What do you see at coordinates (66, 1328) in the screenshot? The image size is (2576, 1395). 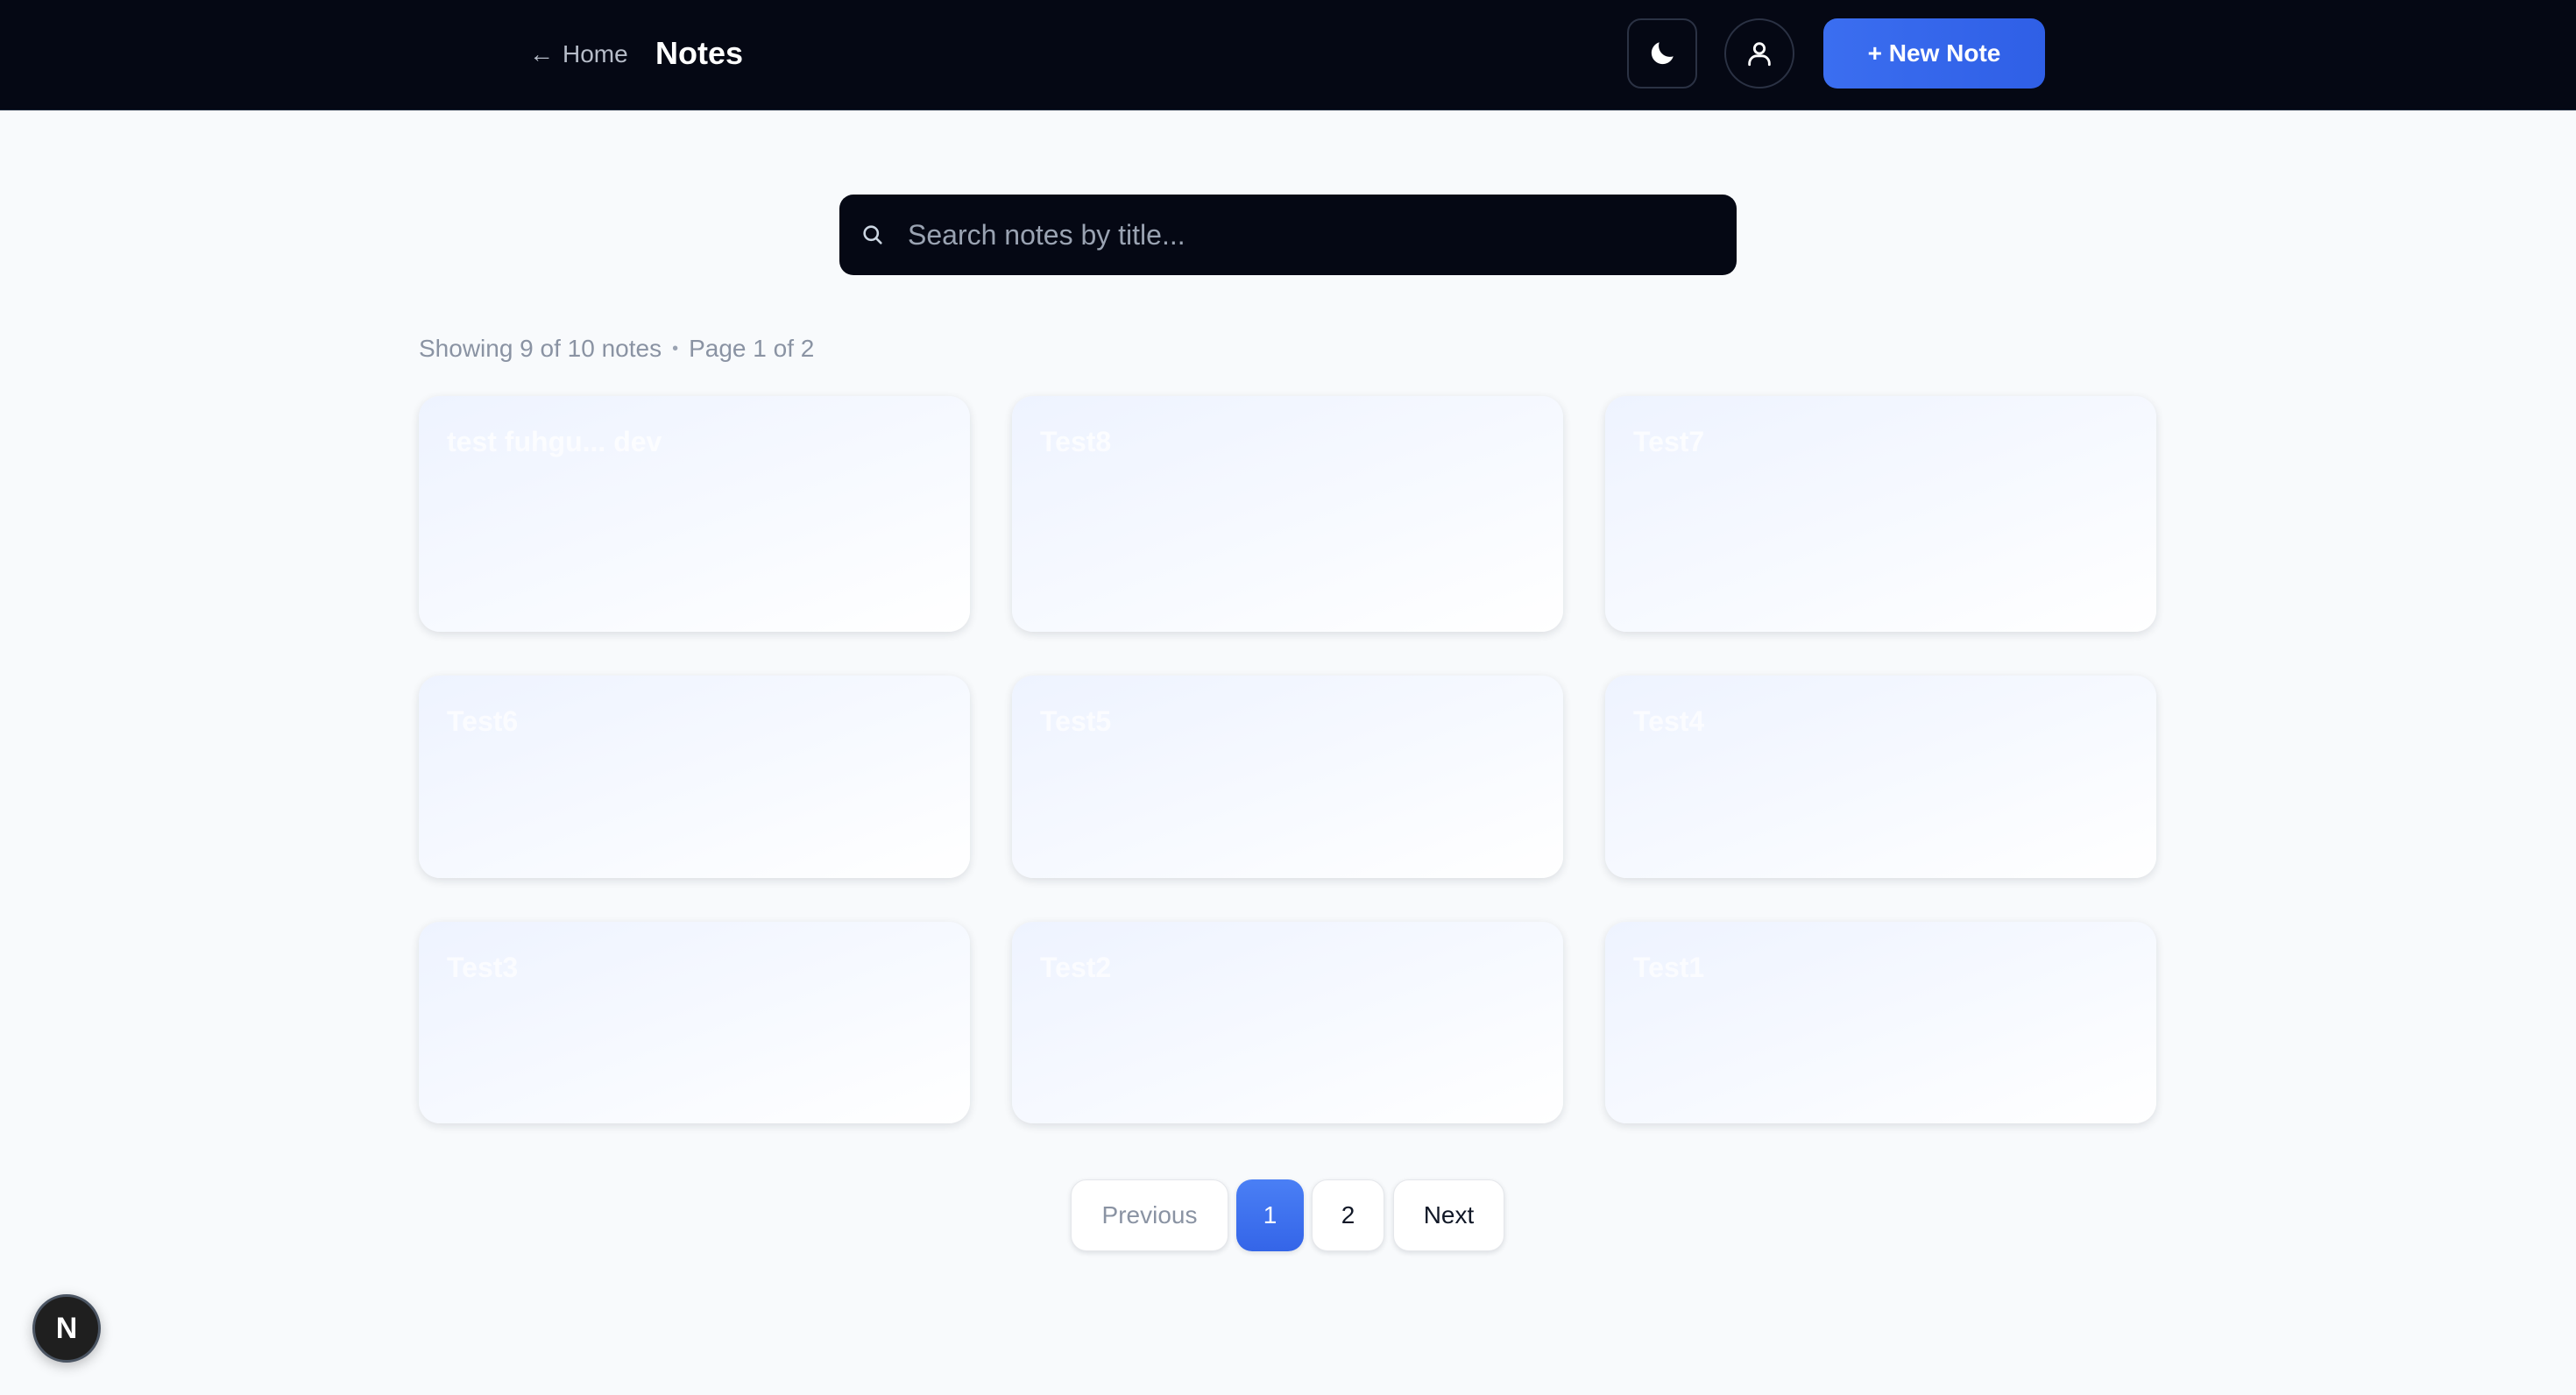 I see `nextjs-dev-badge: N` at bounding box center [66, 1328].